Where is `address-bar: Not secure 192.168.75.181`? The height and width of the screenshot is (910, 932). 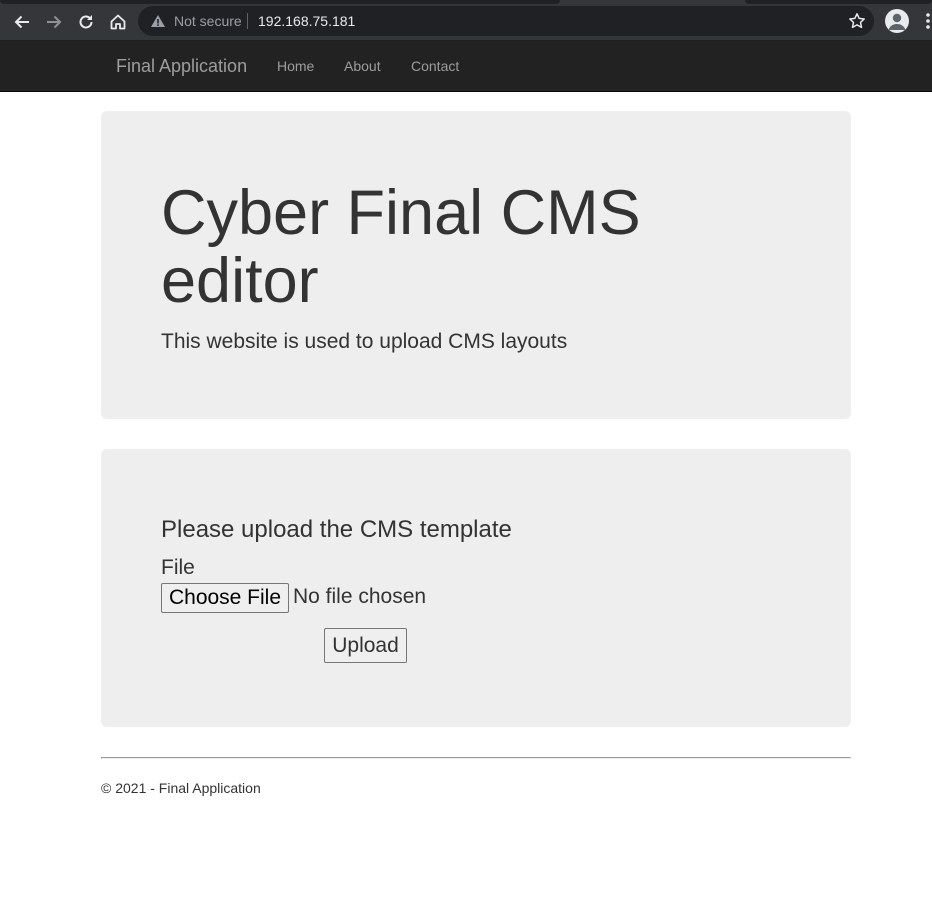
address-bar: Not secure 192.168.75.181 is located at coordinates (506, 21).